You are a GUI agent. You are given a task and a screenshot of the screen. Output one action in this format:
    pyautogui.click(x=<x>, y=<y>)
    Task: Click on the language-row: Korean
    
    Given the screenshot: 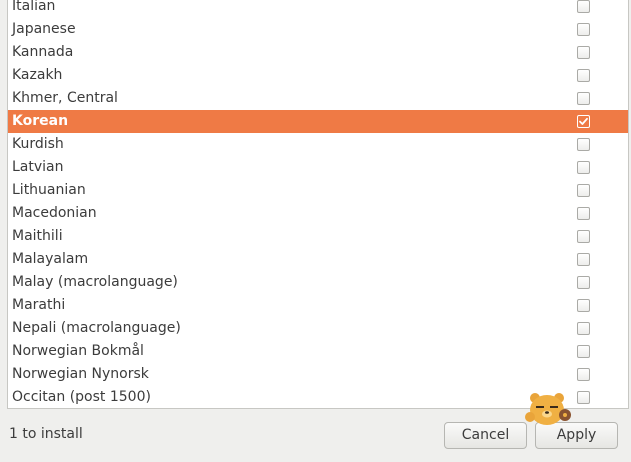 What is the action you would take?
    pyautogui.click(x=318, y=121)
    